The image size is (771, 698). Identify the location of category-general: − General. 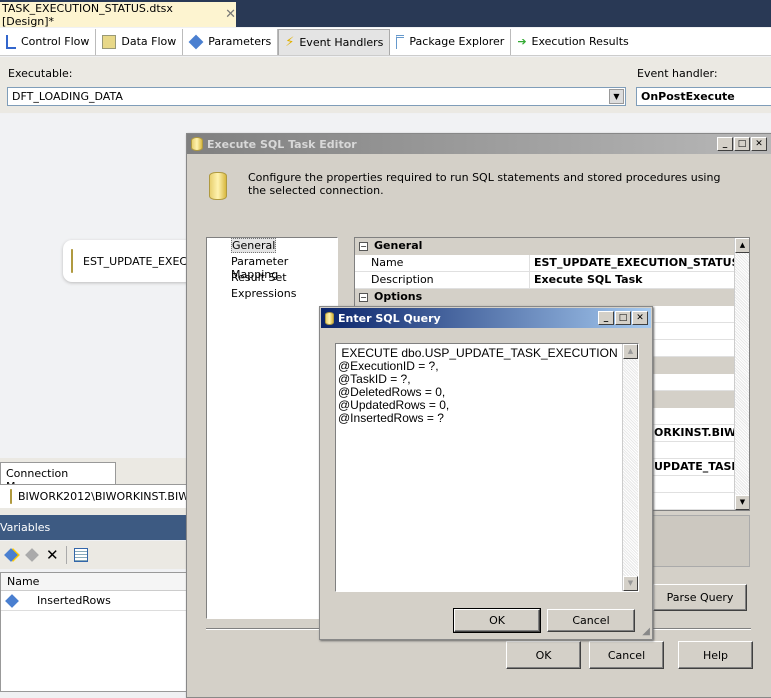
(545, 246).